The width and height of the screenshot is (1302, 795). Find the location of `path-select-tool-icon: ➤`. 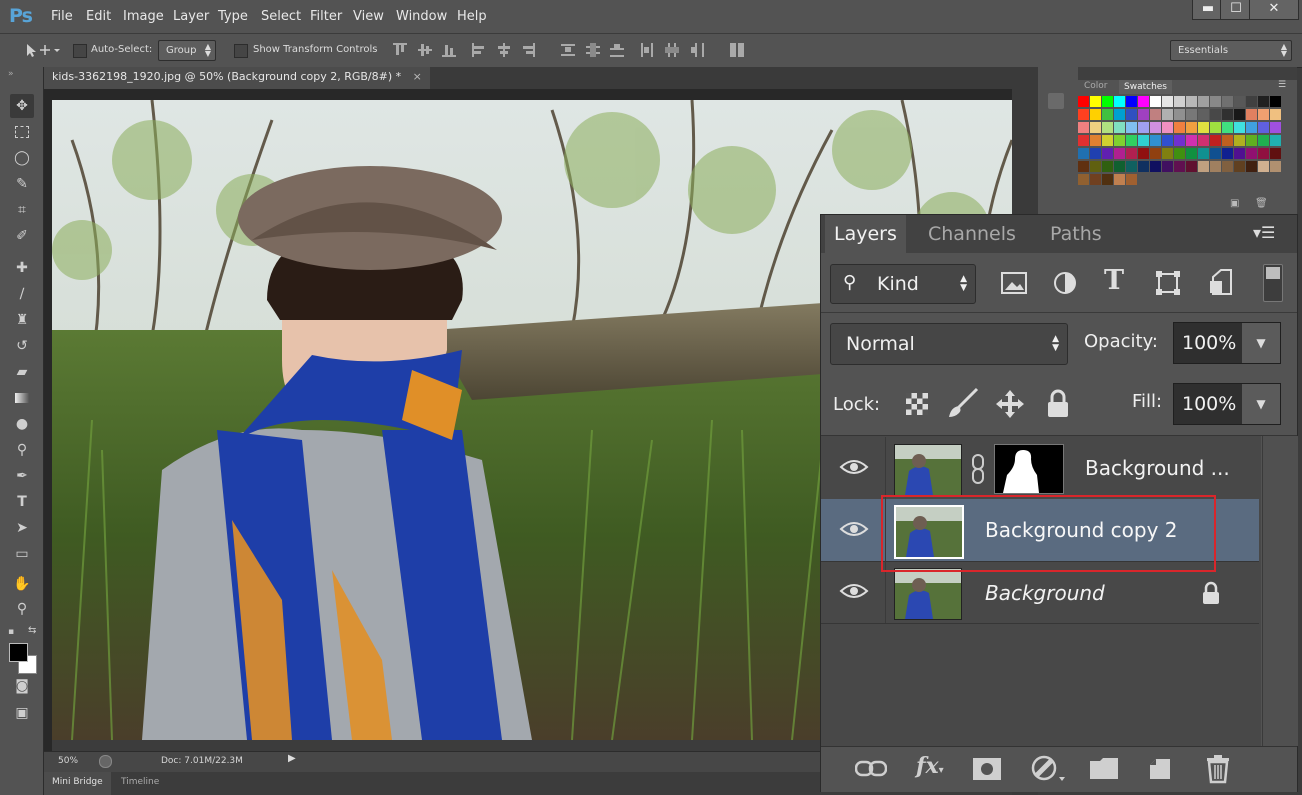

path-select-tool-icon: ➤ is located at coordinates (22, 528).